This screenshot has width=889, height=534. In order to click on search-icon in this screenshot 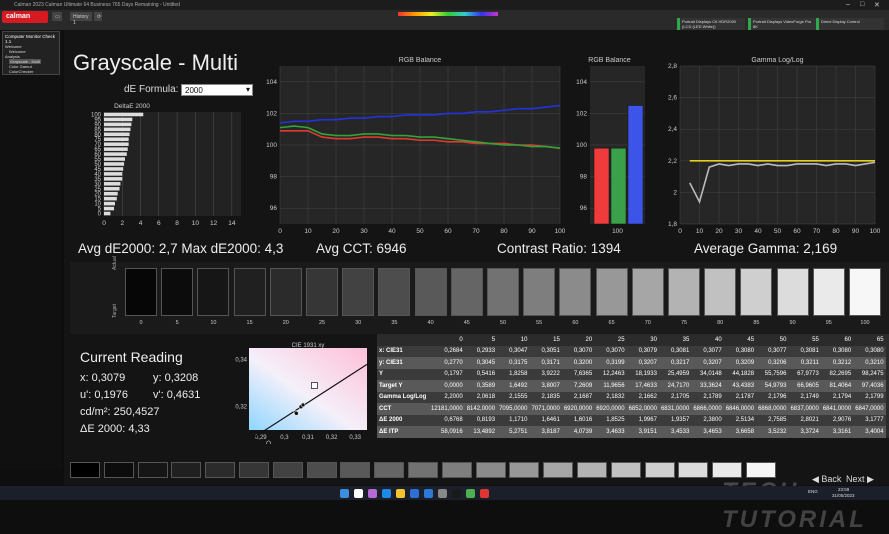, I will do `click(358, 493)`.